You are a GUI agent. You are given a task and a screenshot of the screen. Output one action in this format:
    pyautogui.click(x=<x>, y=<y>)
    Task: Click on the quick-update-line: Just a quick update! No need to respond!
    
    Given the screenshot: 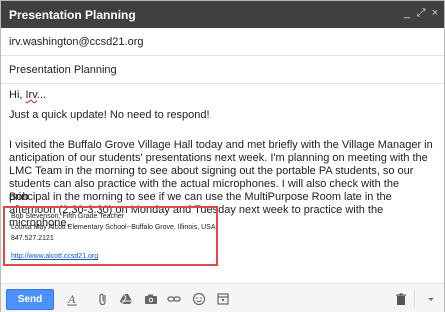 What is the action you would take?
    pyautogui.click(x=109, y=115)
    